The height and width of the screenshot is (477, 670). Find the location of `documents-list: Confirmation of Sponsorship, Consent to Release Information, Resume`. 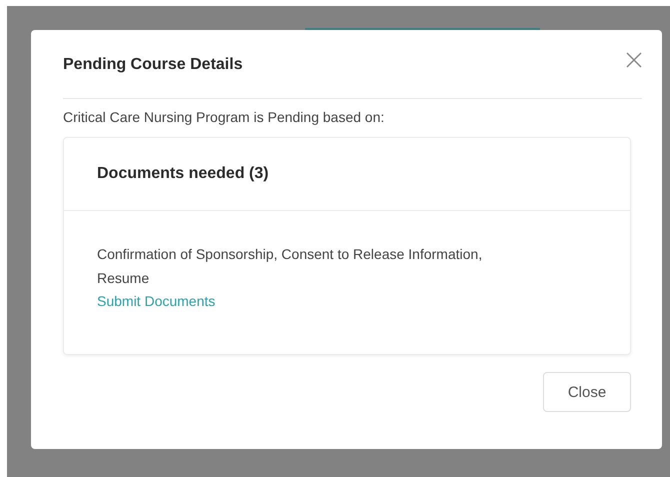

documents-list: Confirmation of Sponsorship, Consent to Release Information, Resume is located at coordinates (307, 266).